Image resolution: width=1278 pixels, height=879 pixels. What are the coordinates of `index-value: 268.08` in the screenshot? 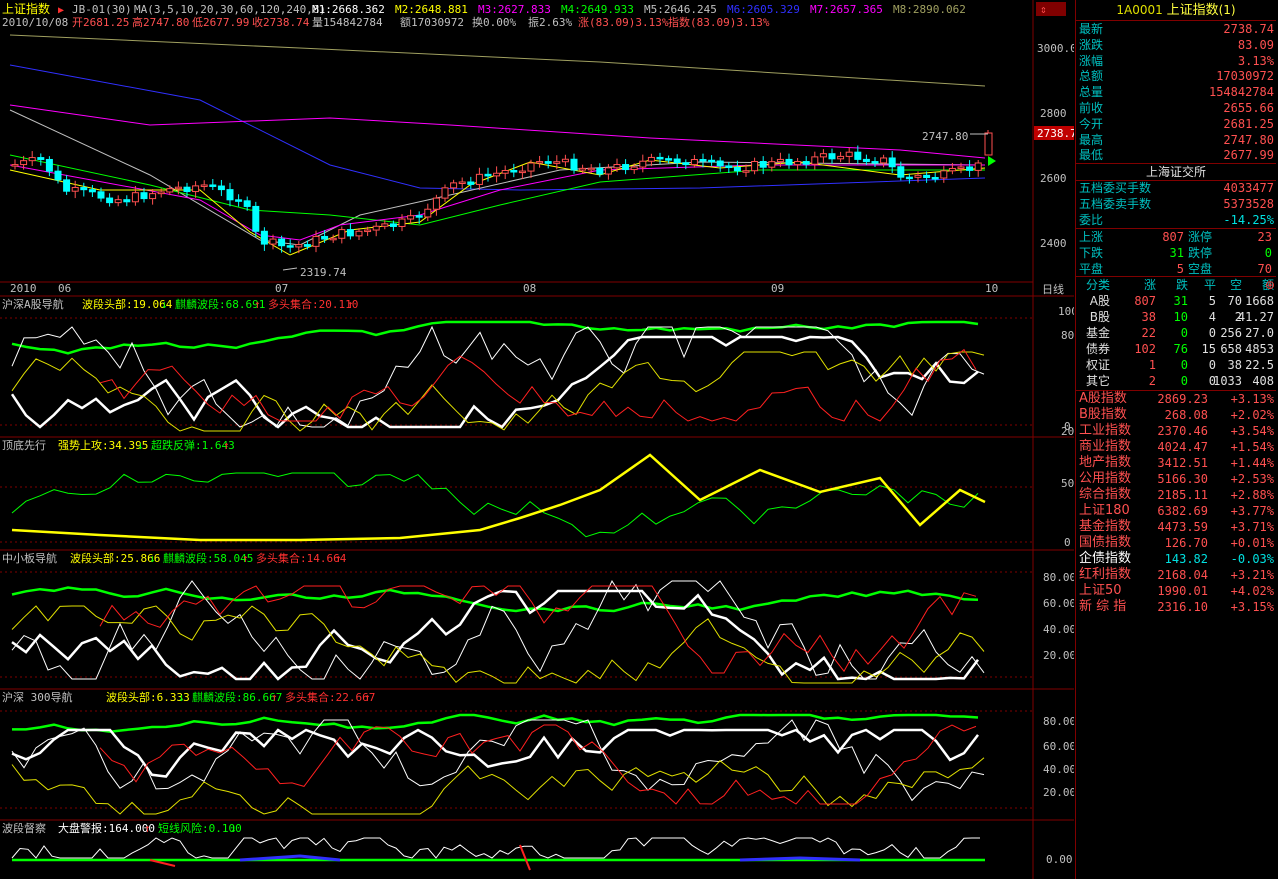 It's located at (1186, 415).